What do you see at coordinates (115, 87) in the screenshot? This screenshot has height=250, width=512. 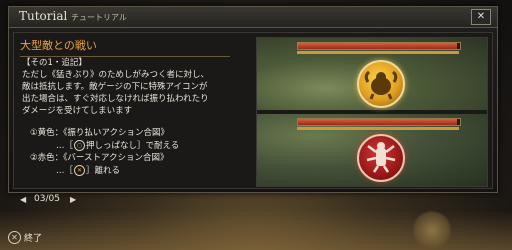 I see `body-line: 敵は抵抗します。敵ゲージの下に特殊アイコンが` at bounding box center [115, 87].